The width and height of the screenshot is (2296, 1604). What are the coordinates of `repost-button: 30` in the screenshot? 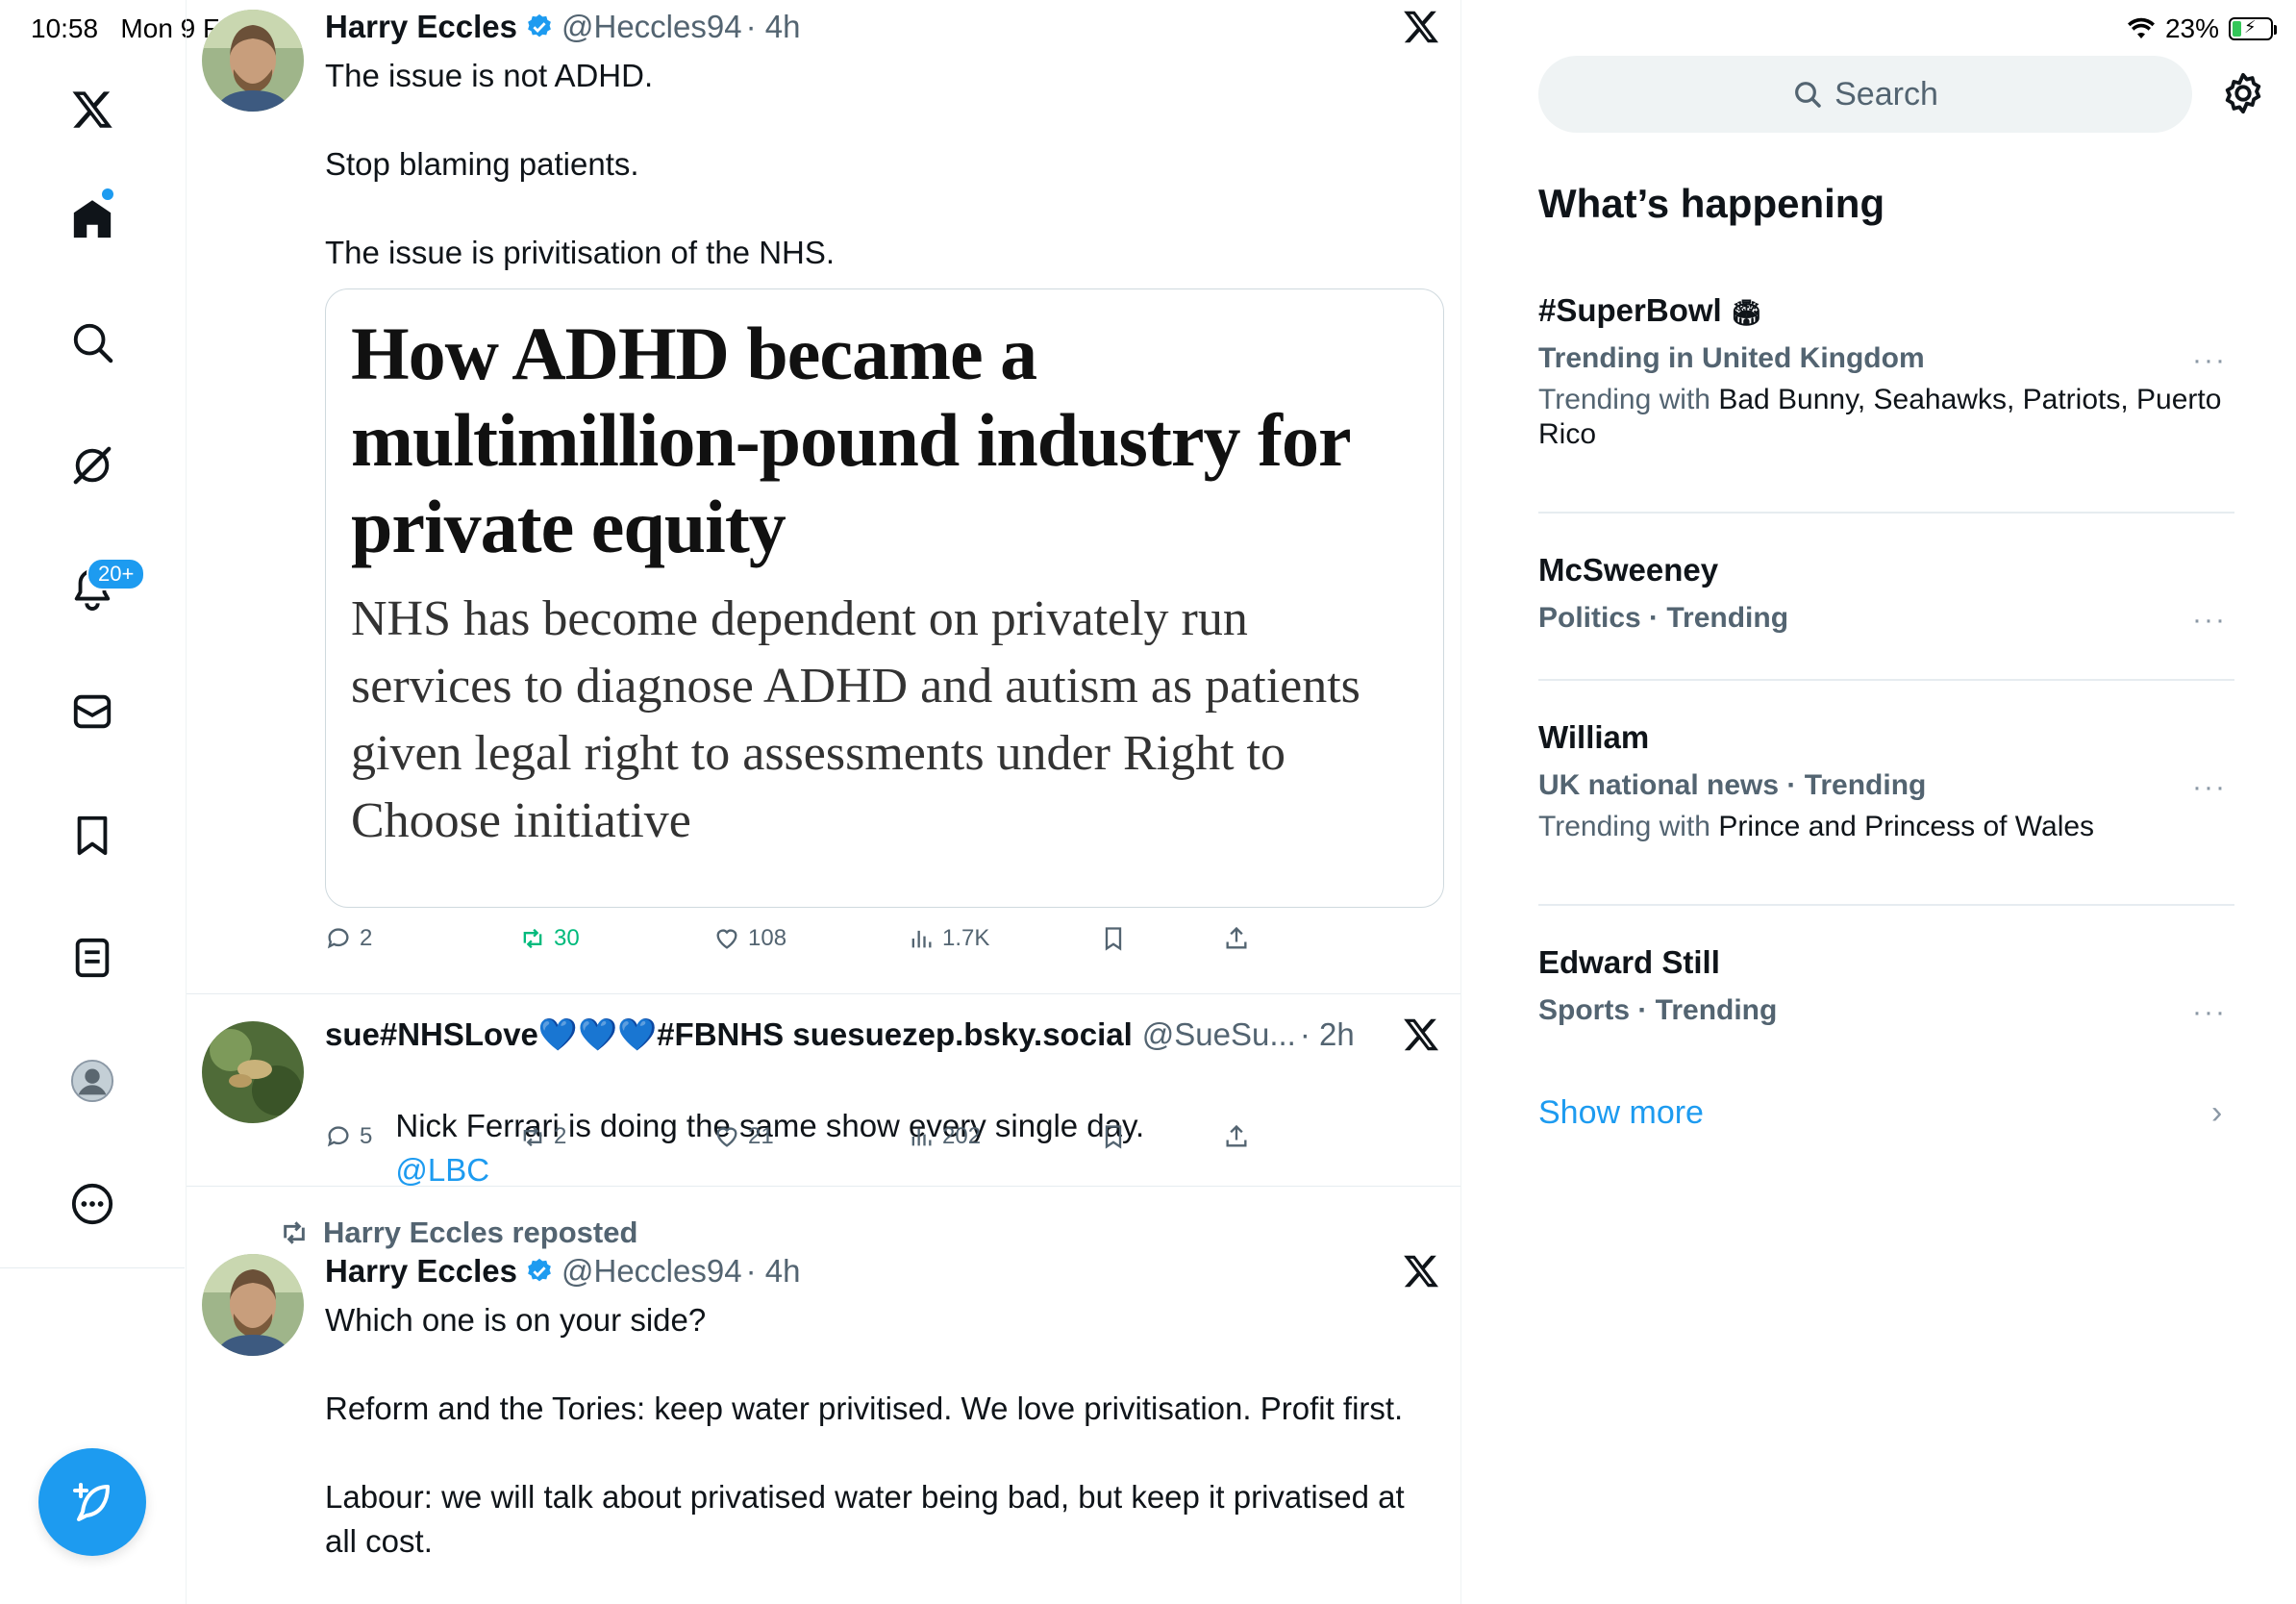 It's located at (616, 938).